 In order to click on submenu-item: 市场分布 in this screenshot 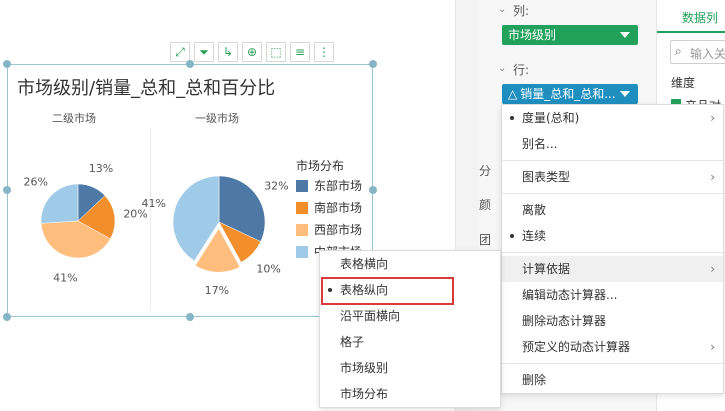, I will do `click(410, 394)`.